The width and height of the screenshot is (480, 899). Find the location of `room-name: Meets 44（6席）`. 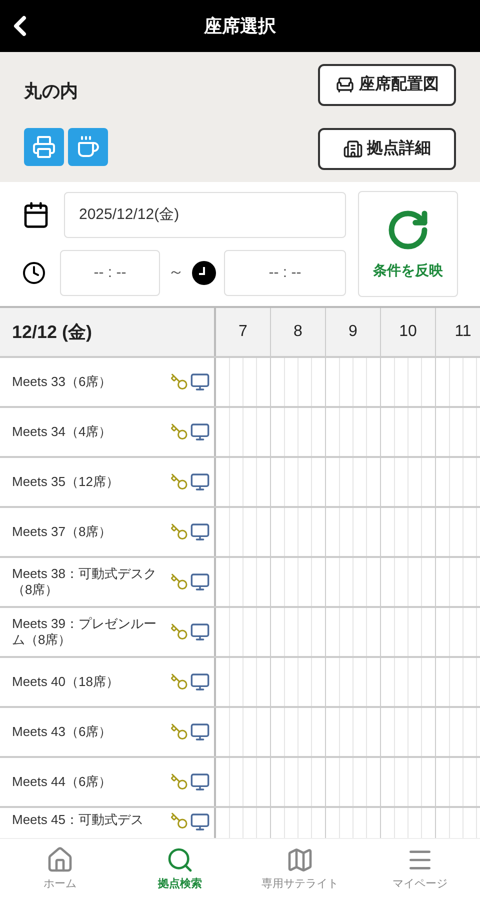

room-name: Meets 44（6席） is located at coordinates (62, 782).